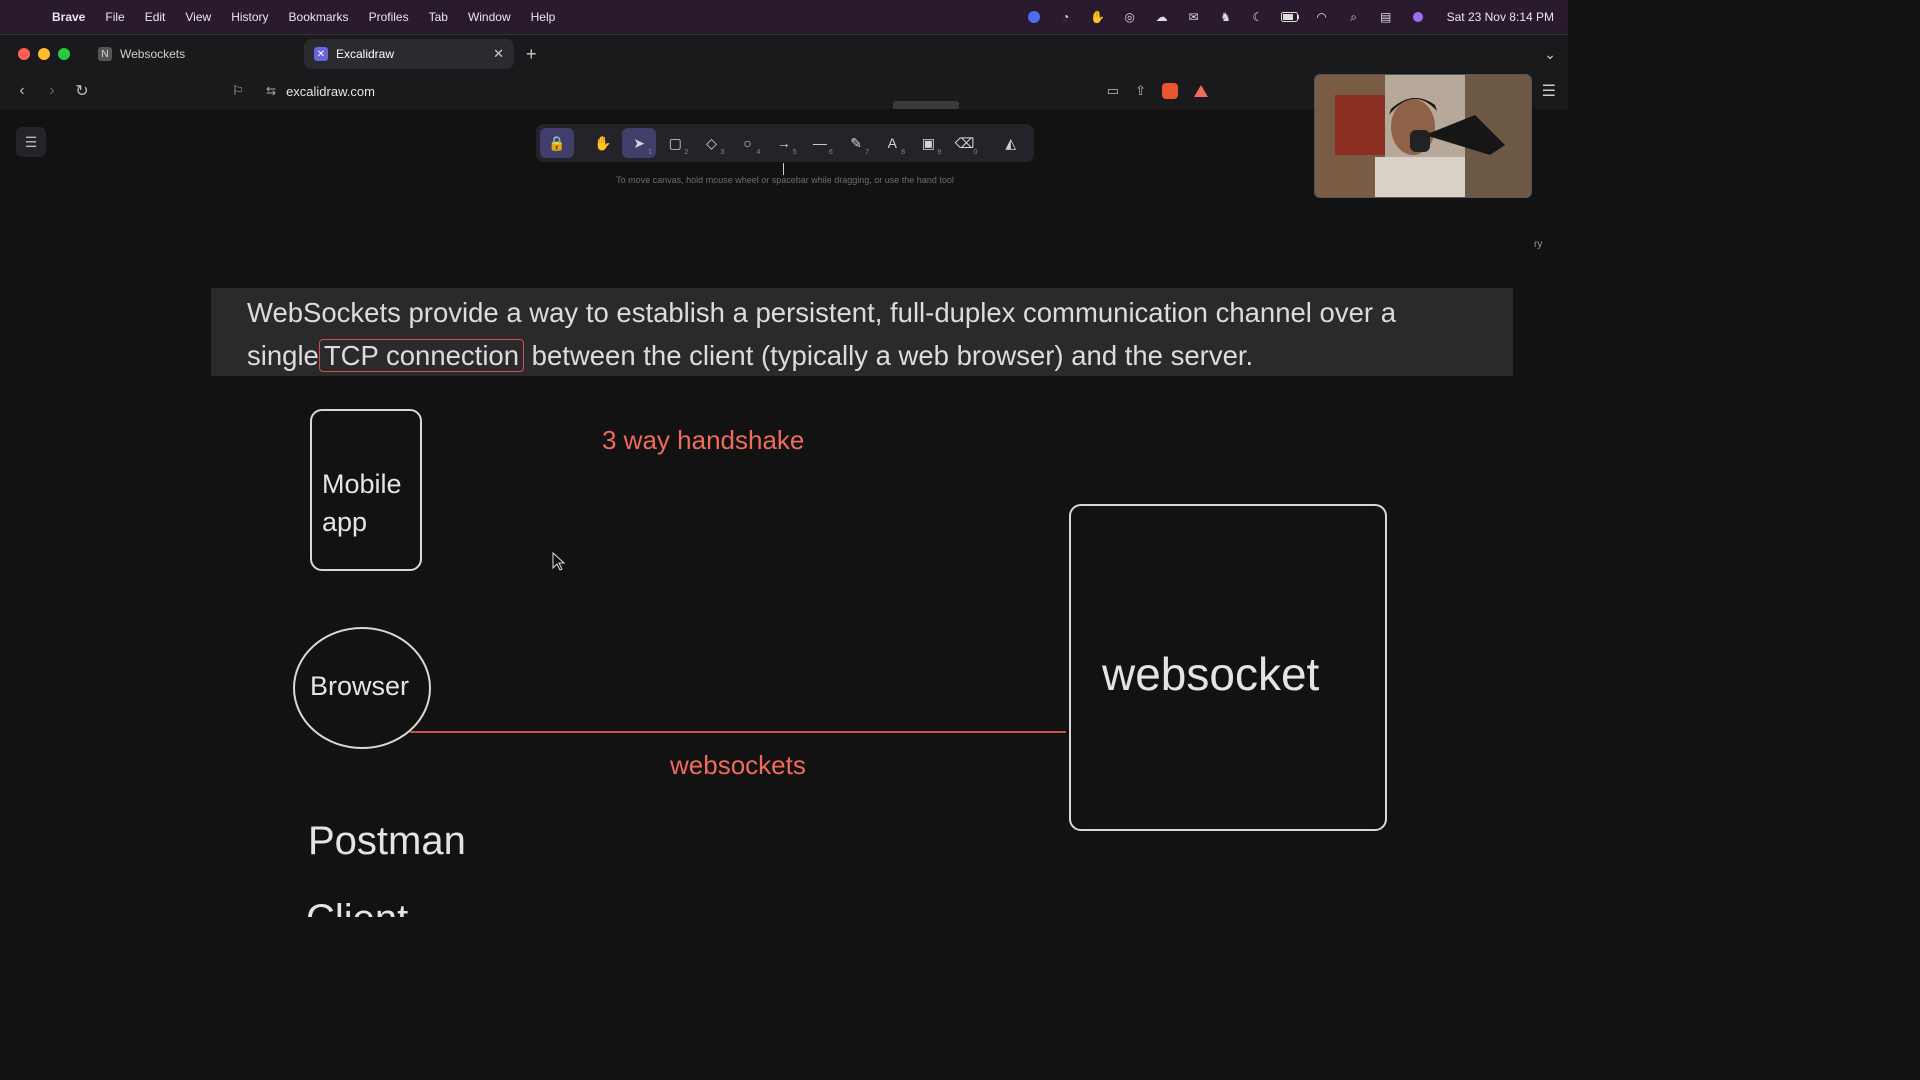  I want to click on cut-off-label: Client, so click(357, 908).